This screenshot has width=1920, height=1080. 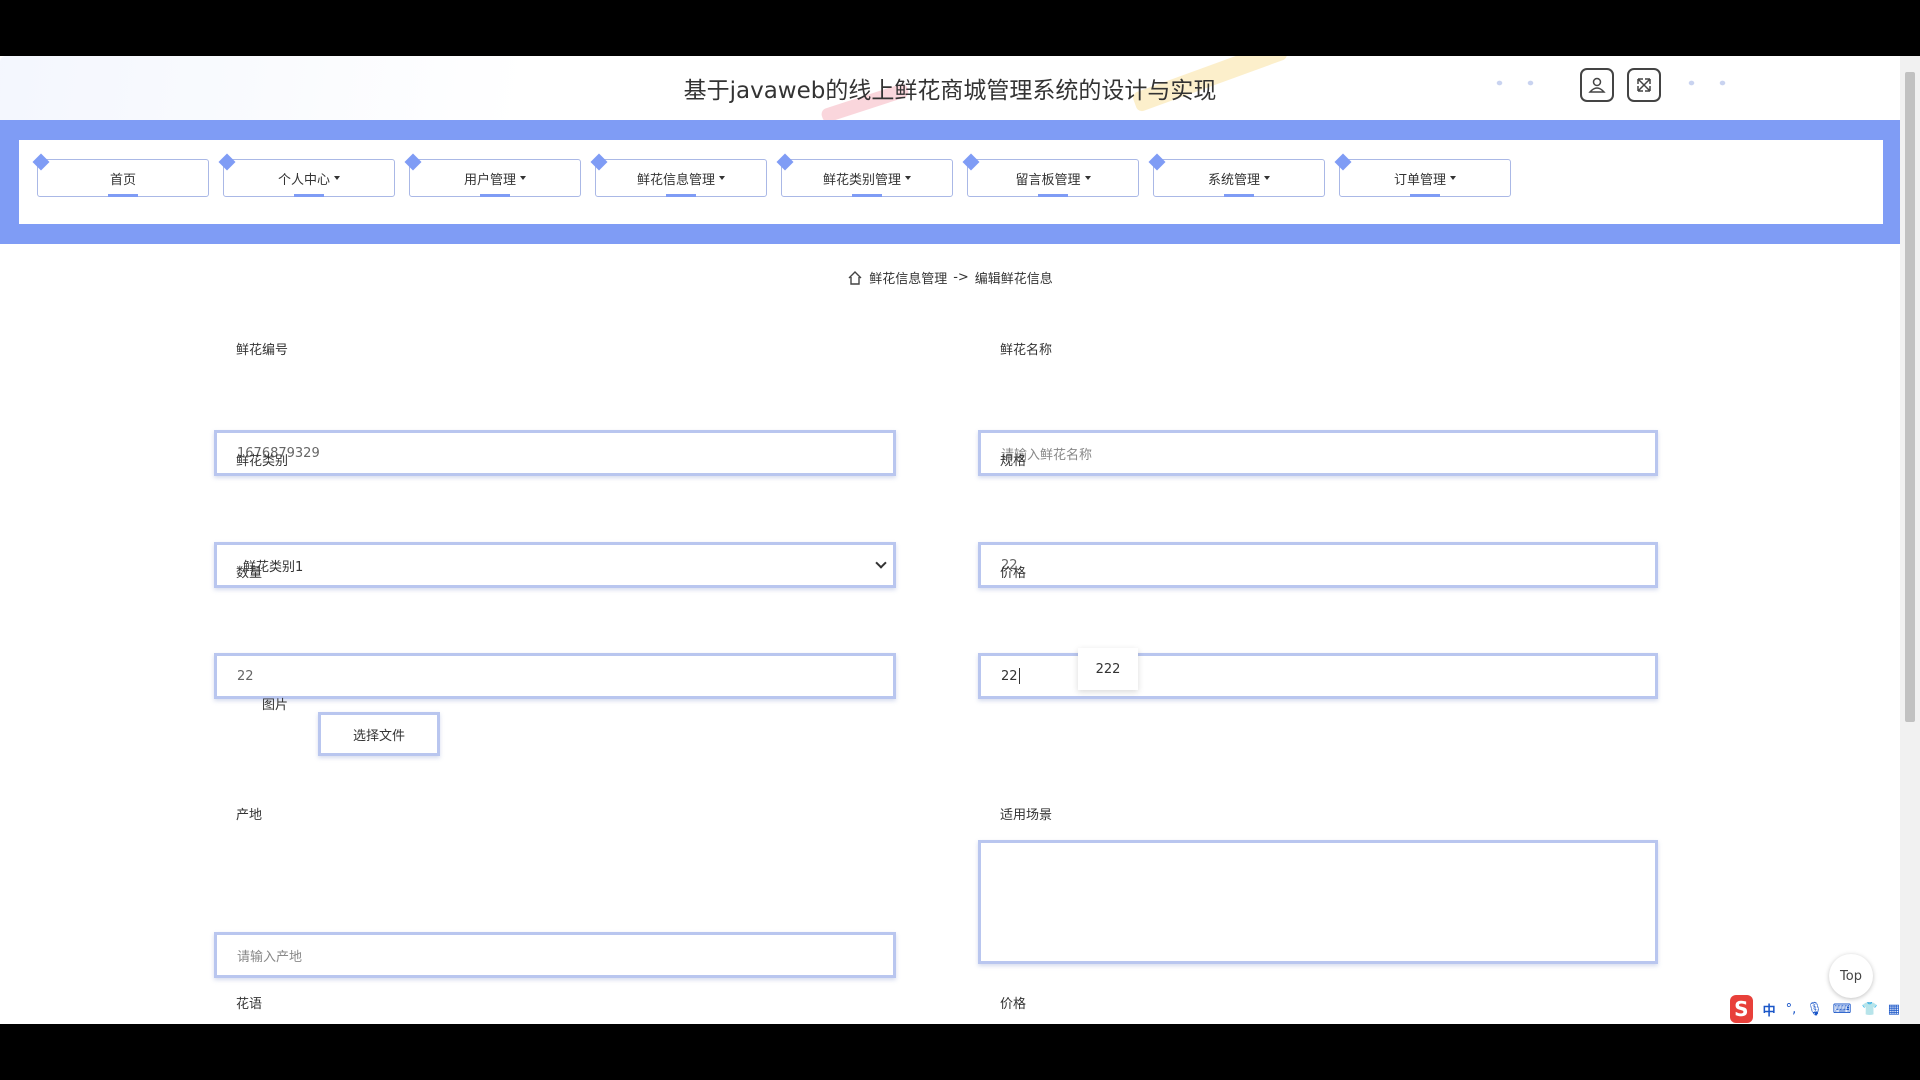 I want to click on header: 基于javaweb的线上鲜花商城管理系统的设计与实现, so click(x=950, y=88).